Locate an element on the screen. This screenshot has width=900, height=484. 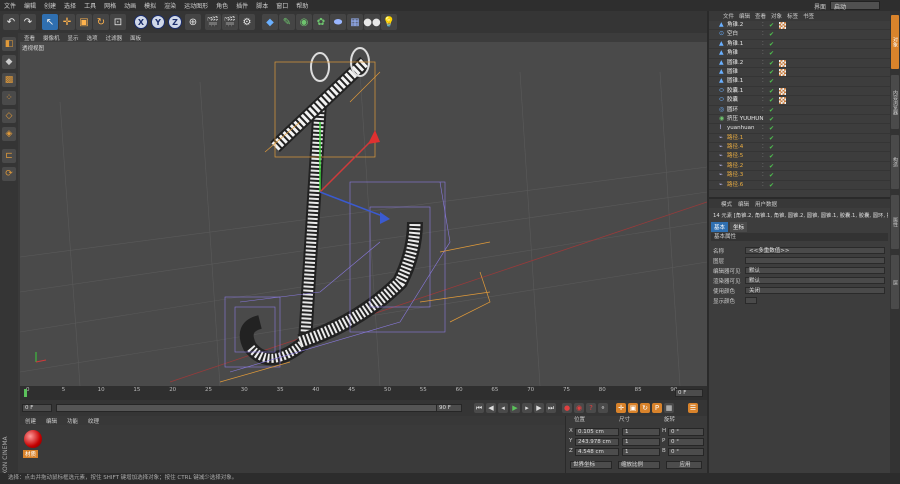
attribute-value-field: 关闭 is located at coordinates (815, 290).